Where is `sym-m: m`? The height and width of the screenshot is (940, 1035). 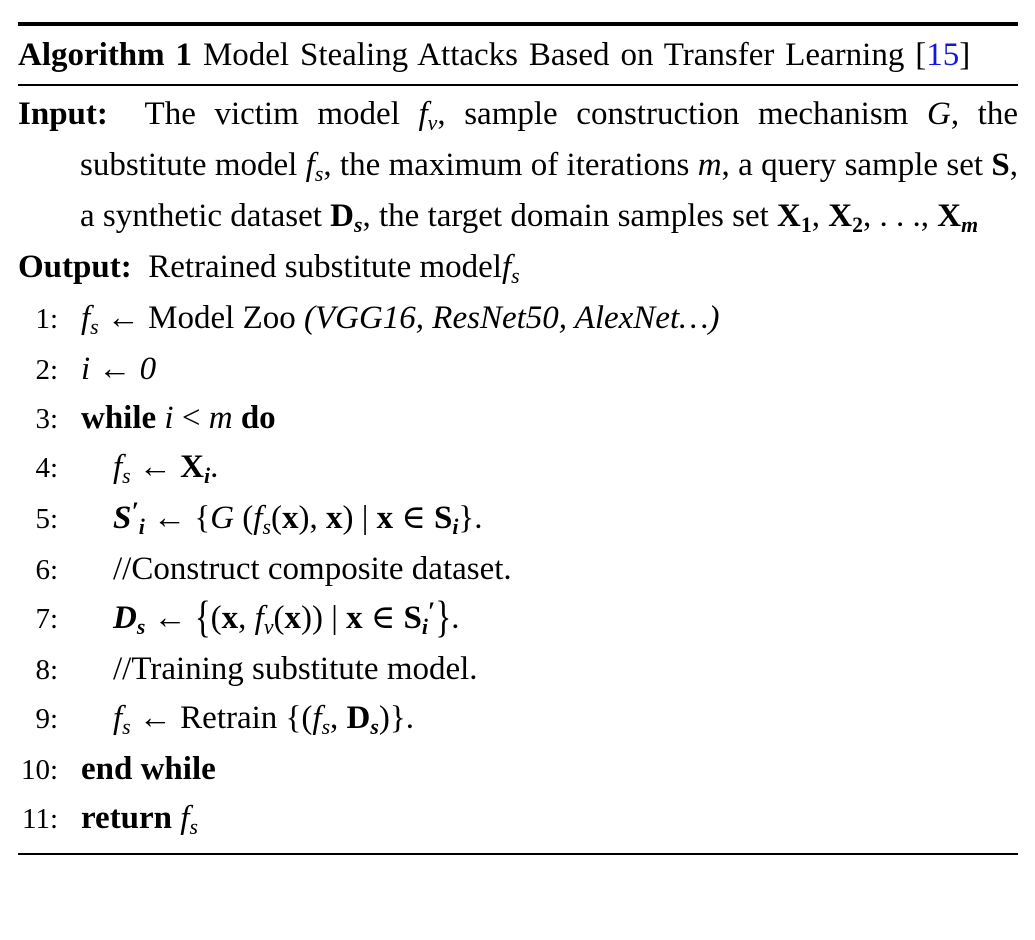 sym-m: m is located at coordinates (709, 165).